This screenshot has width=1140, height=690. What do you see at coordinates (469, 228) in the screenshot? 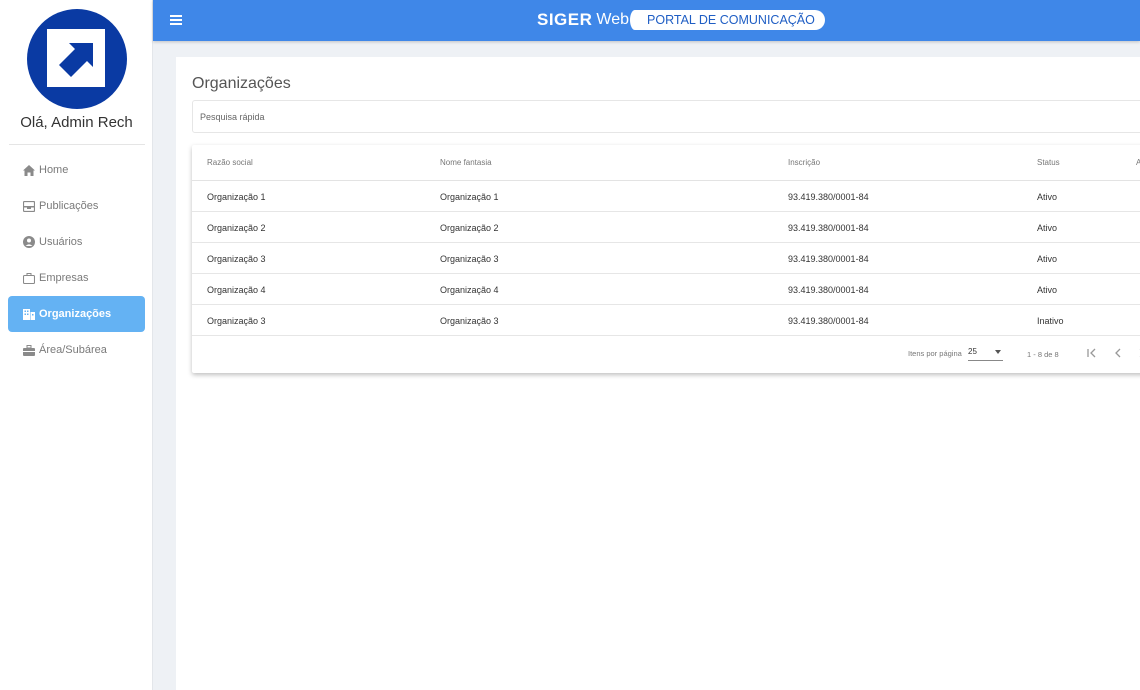
I see `cell-nome-fantasia: Organização 2` at bounding box center [469, 228].